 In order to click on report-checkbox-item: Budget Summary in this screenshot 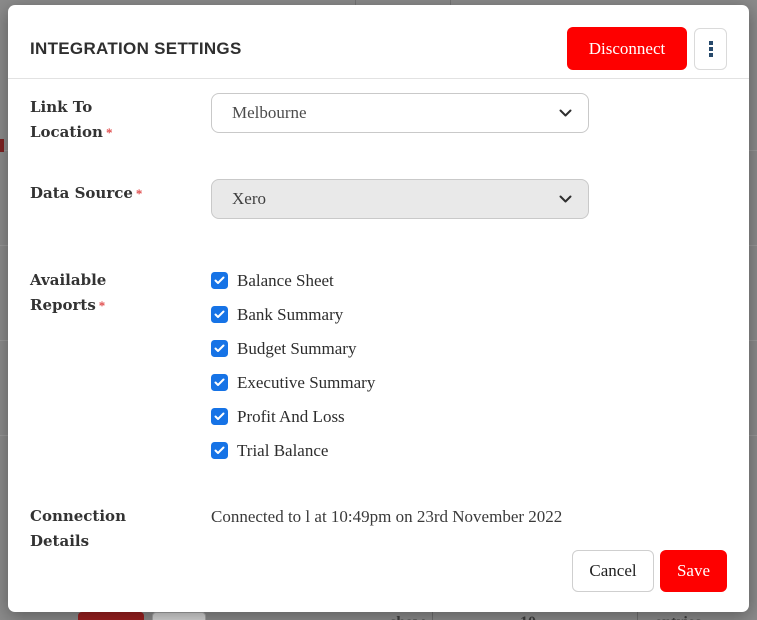, I will do `click(400, 348)`.